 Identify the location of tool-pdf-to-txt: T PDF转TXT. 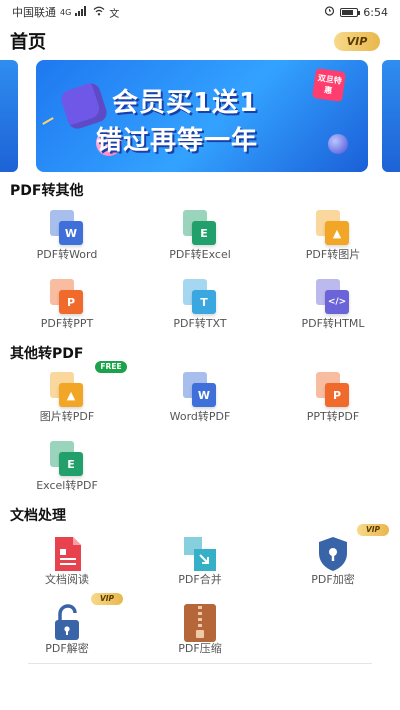
(200, 309).